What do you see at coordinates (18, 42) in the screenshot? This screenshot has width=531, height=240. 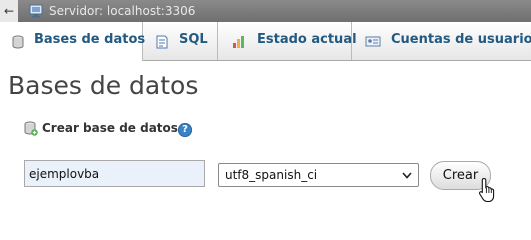 I see `database-icon` at bounding box center [18, 42].